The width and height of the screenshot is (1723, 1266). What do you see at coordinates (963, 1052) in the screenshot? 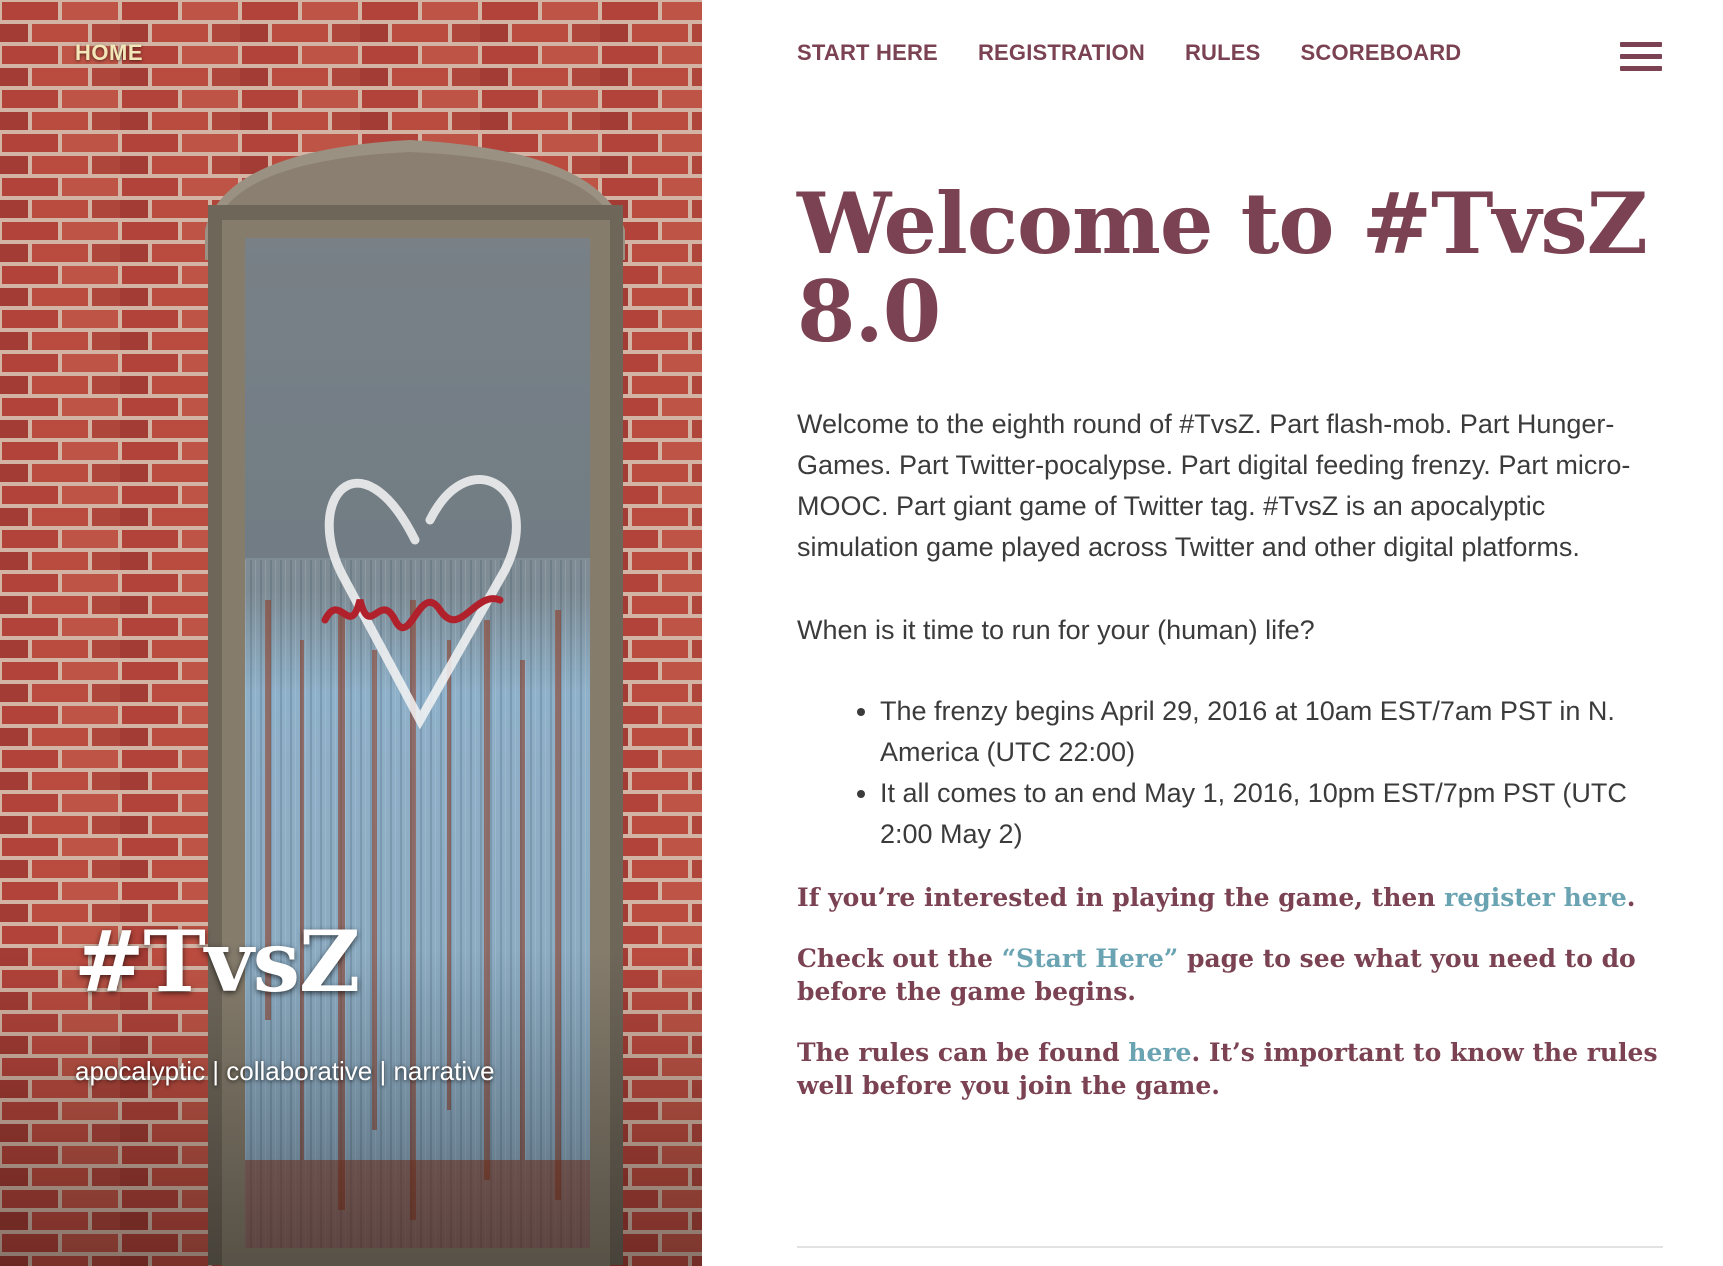
I see `rules-text: The rules can be found` at bounding box center [963, 1052].